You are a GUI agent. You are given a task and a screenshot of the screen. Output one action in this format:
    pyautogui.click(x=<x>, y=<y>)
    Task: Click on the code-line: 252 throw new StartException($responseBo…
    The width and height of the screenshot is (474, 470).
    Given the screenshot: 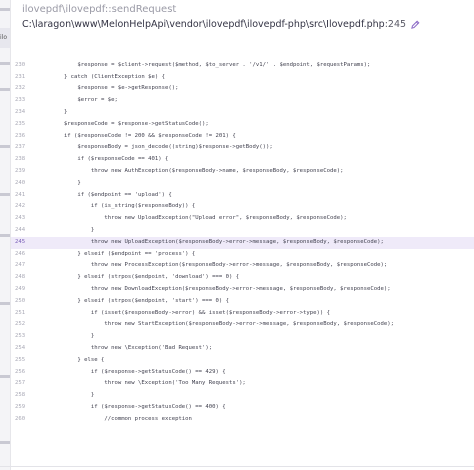 What is the action you would take?
    pyautogui.click(x=242, y=325)
    